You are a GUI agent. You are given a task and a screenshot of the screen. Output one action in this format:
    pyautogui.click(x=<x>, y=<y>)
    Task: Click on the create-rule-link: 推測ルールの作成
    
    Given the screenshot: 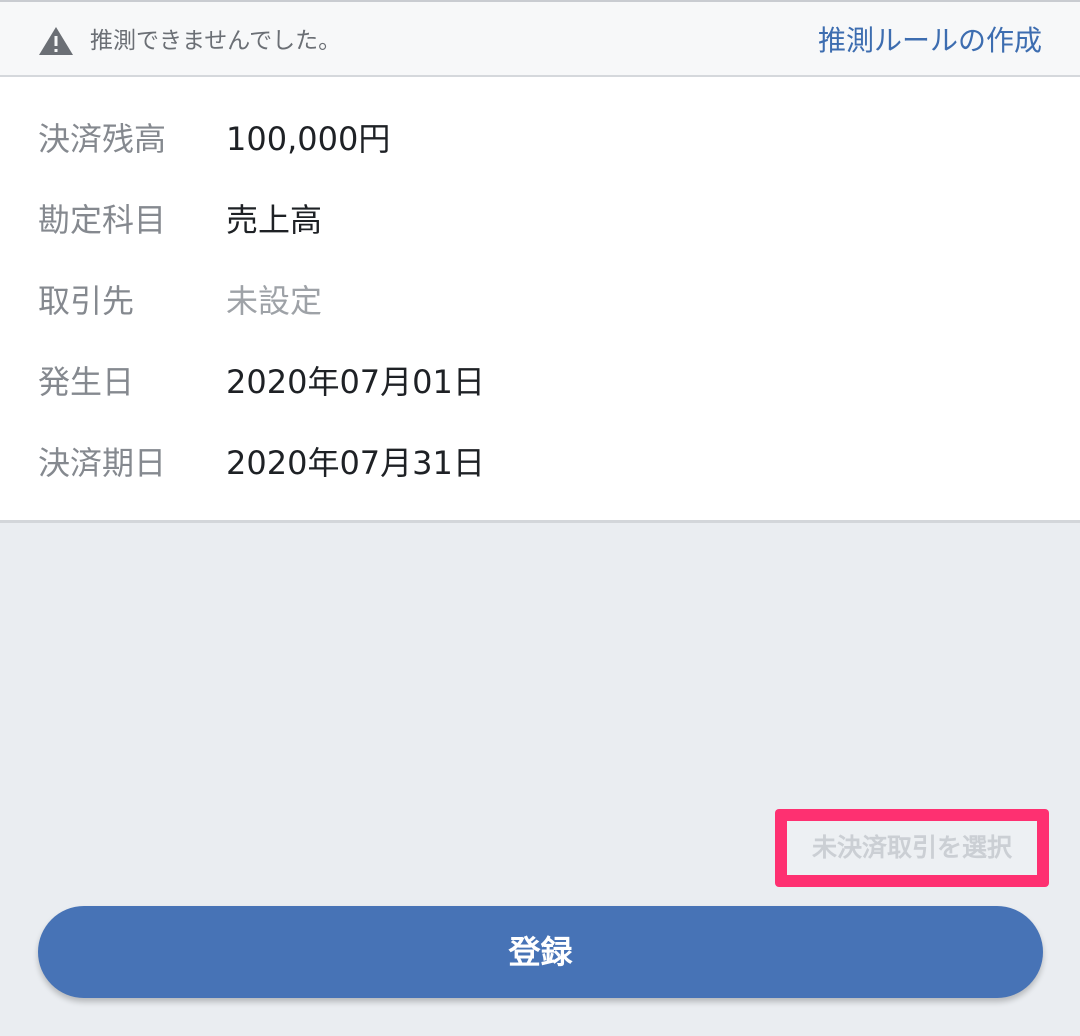 What is the action you would take?
    pyautogui.click(x=930, y=41)
    